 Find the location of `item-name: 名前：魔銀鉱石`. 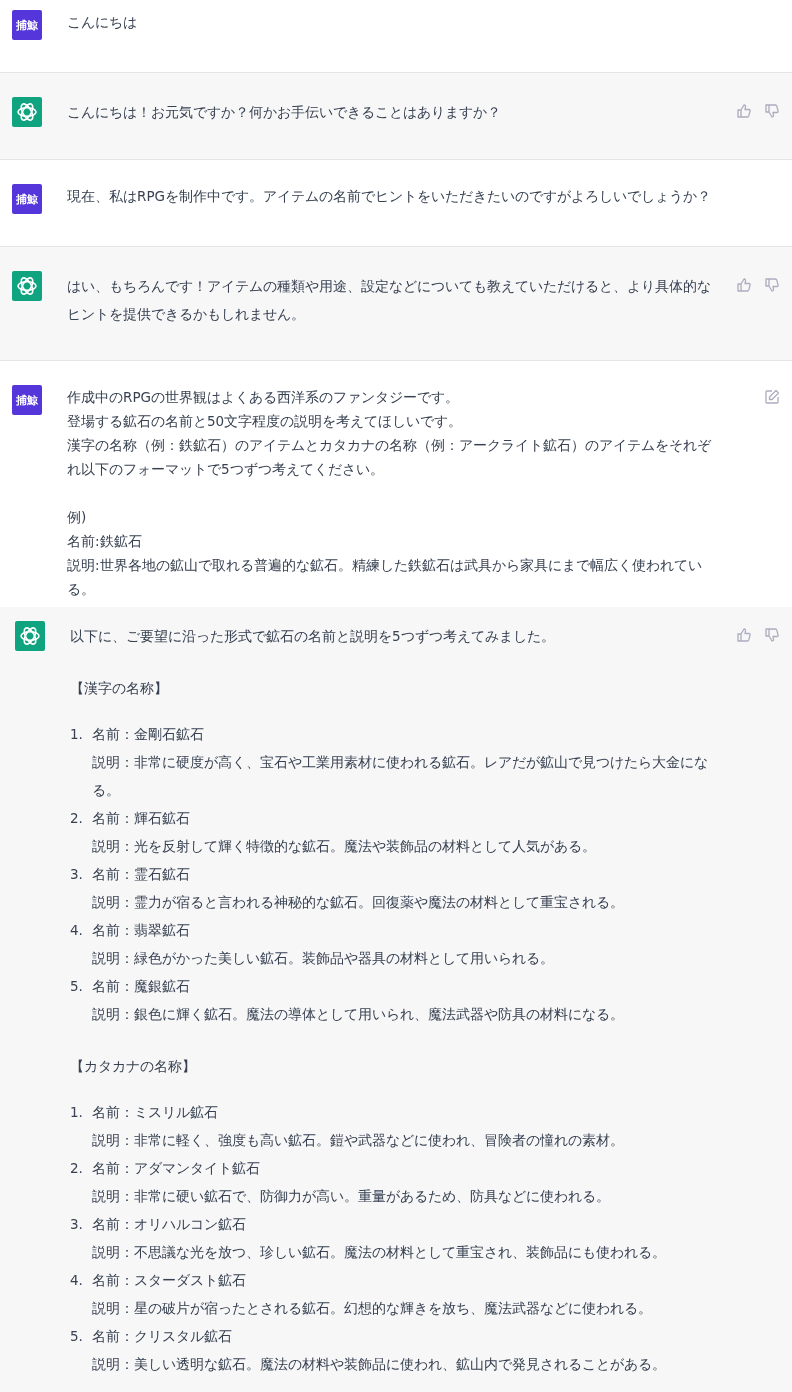

item-name: 名前：魔銀鉱石 is located at coordinates (141, 986).